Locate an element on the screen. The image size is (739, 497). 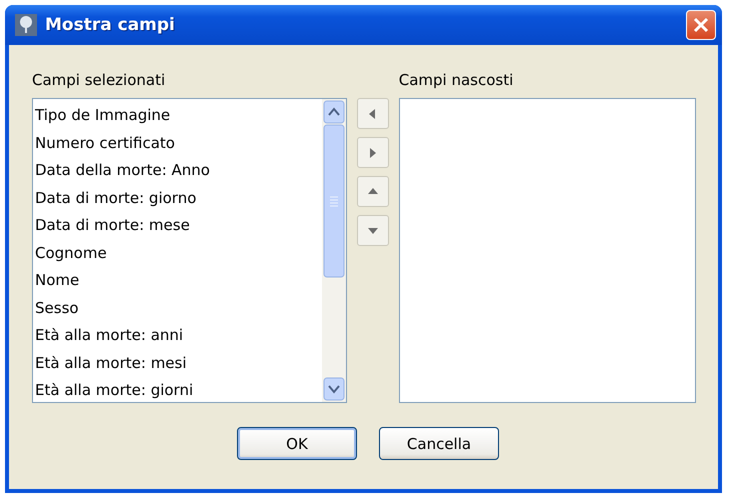
cancel-button: Cancella is located at coordinates (439, 443).